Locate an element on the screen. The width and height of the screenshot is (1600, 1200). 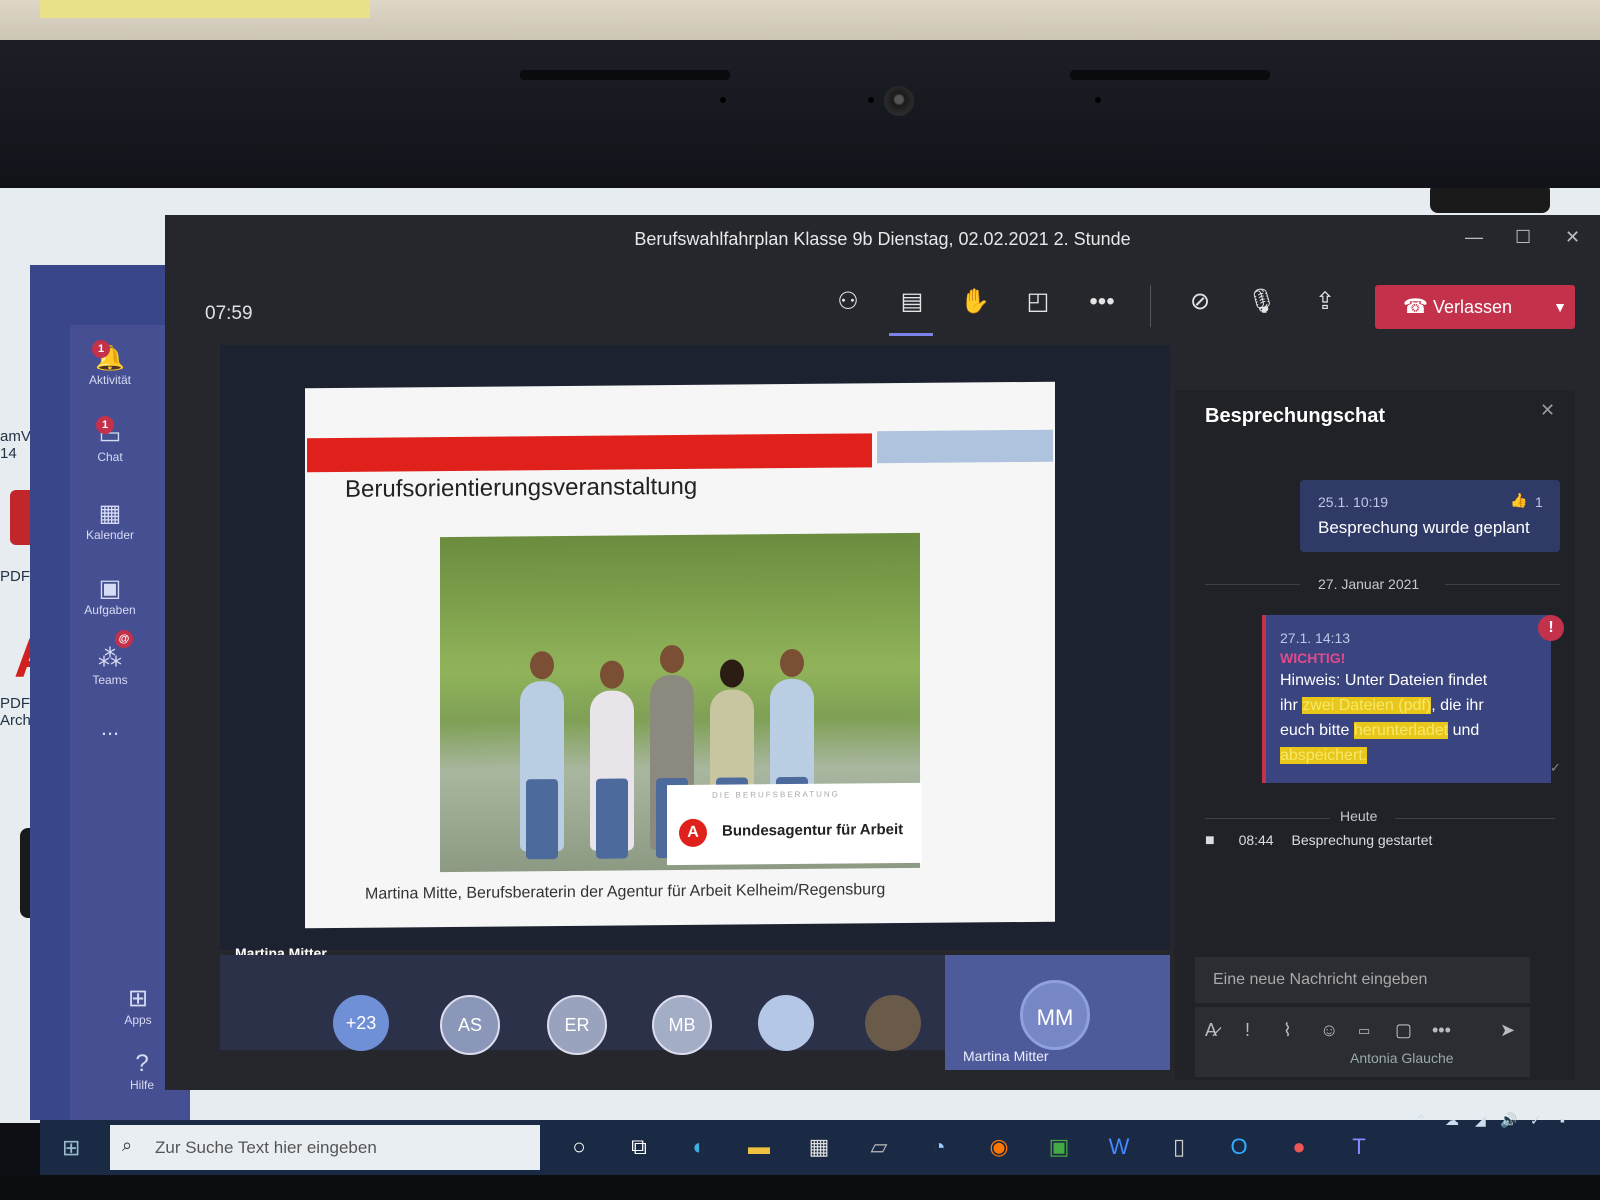
store-icon: ▦ is located at coordinates (819, 1147).